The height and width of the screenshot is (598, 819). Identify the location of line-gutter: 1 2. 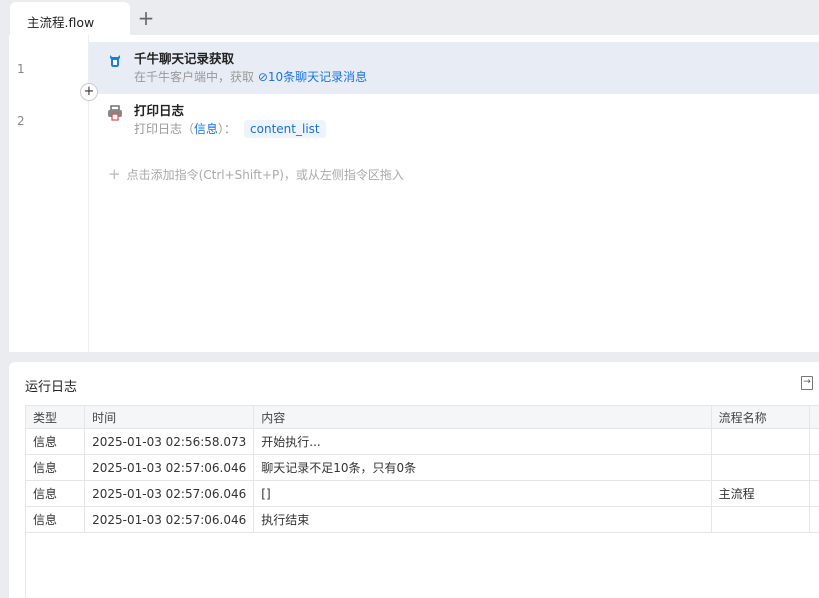
(49, 193).